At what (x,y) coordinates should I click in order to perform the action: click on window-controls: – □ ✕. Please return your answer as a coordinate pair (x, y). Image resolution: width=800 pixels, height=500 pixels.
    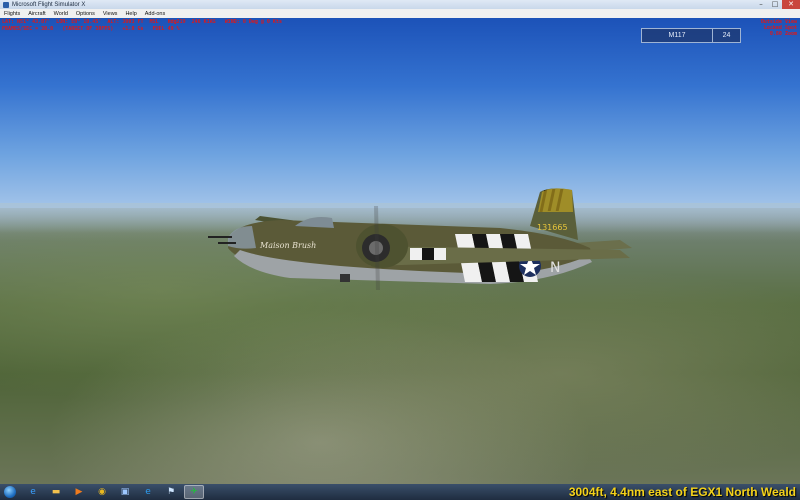
    Looking at the image, I should click on (777, 4).